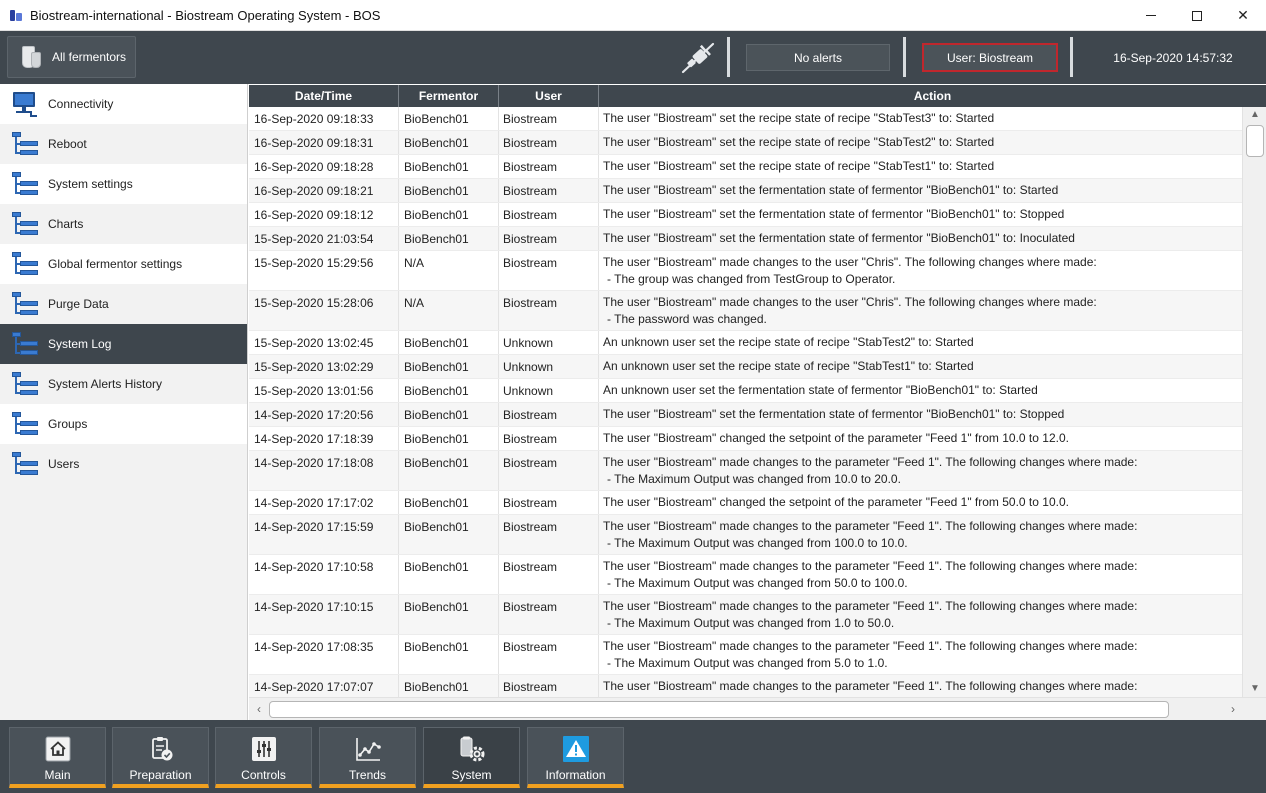  What do you see at coordinates (1254, 402) in the screenshot?
I see `vertical-scrollbar: ▲ ▼` at bounding box center [1254, 402].